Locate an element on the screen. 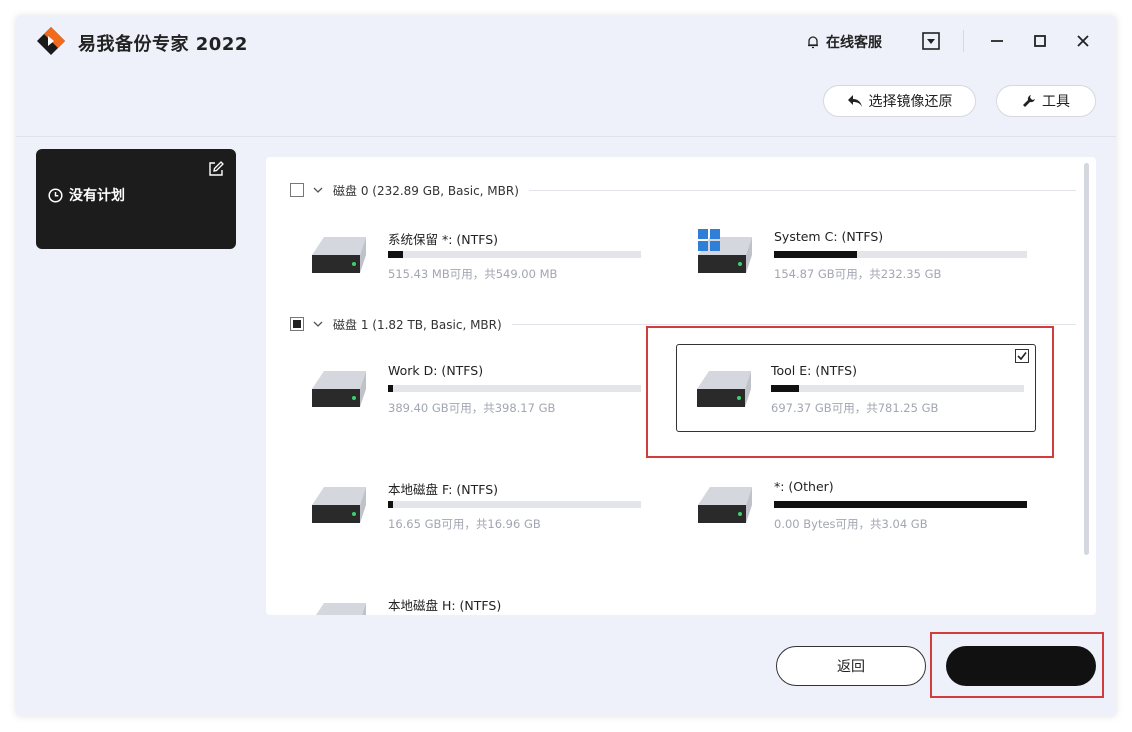  maximize-button is located at coordinates (1040, 41).